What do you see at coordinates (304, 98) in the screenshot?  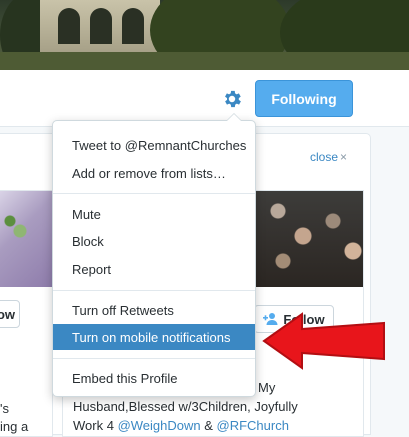 I see `following-button: Following` at bounding box center [304, 98].